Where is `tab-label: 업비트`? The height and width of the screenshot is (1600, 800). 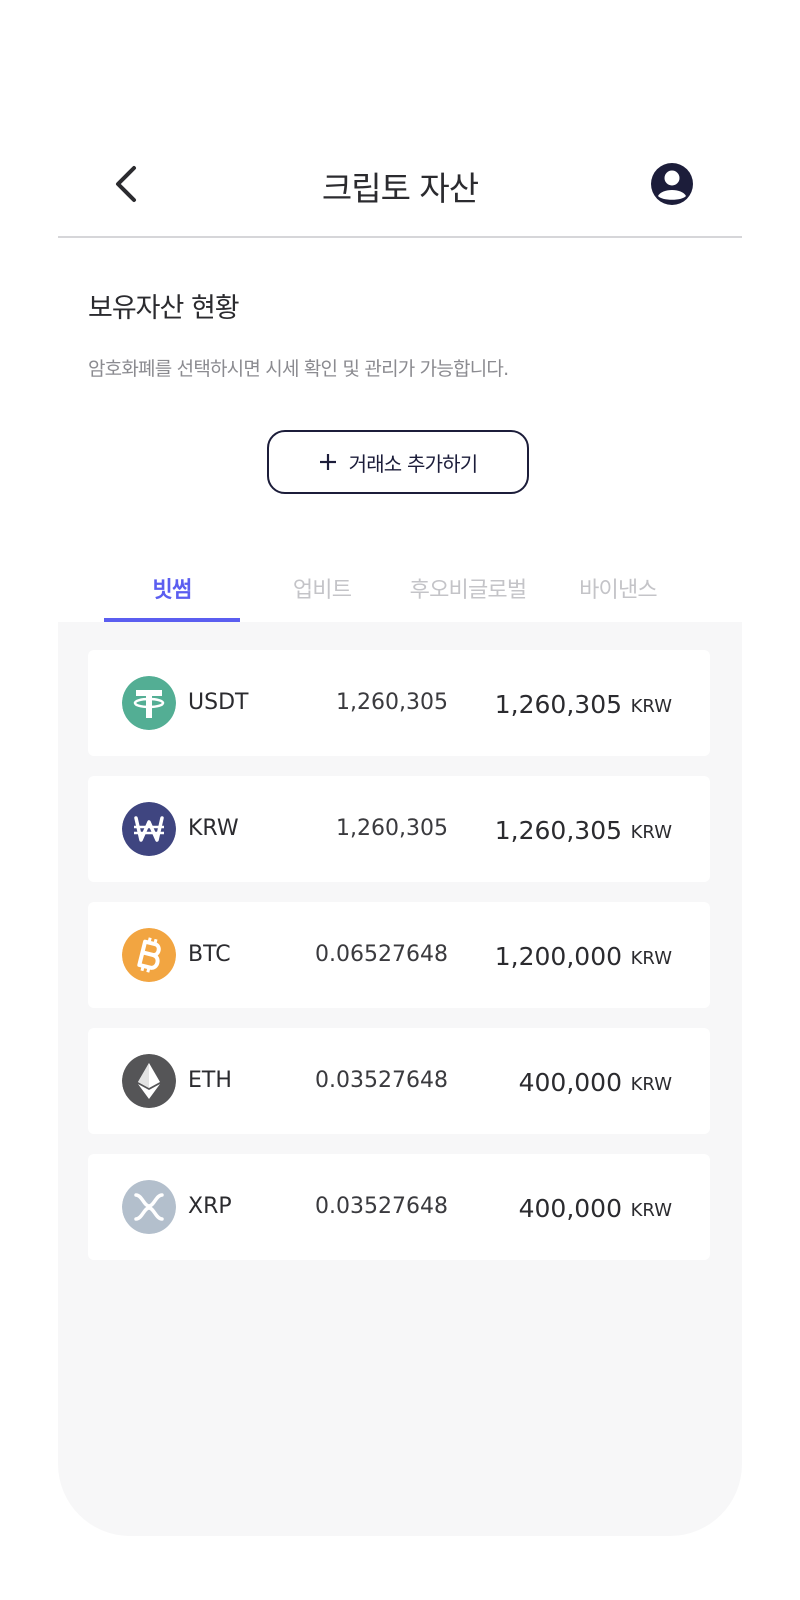
tab-label: 업비트 is located at coordinates (322, 590).